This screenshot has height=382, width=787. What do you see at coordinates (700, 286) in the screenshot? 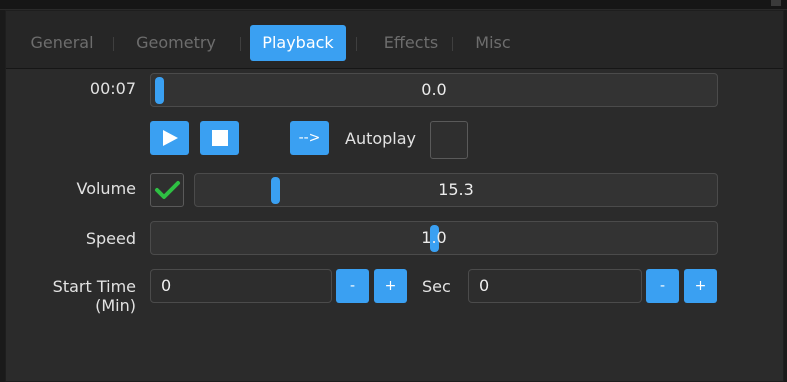
I see `seconds-increment-button: +` at bounding box center [700, 286].